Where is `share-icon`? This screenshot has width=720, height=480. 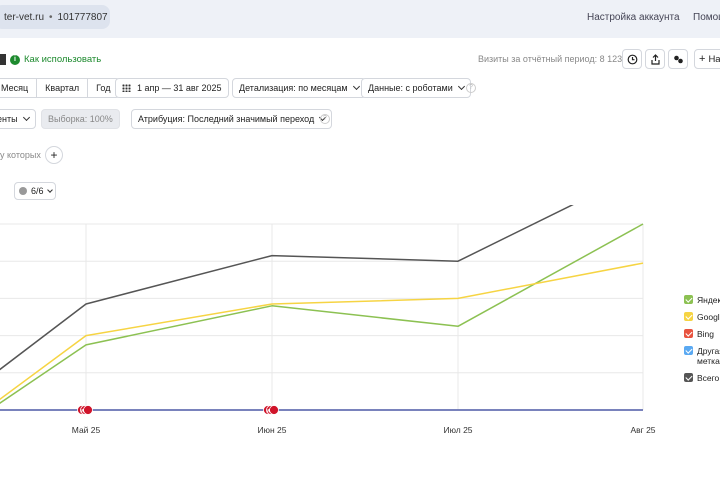
share-icon is located at coordinates (655, 59).